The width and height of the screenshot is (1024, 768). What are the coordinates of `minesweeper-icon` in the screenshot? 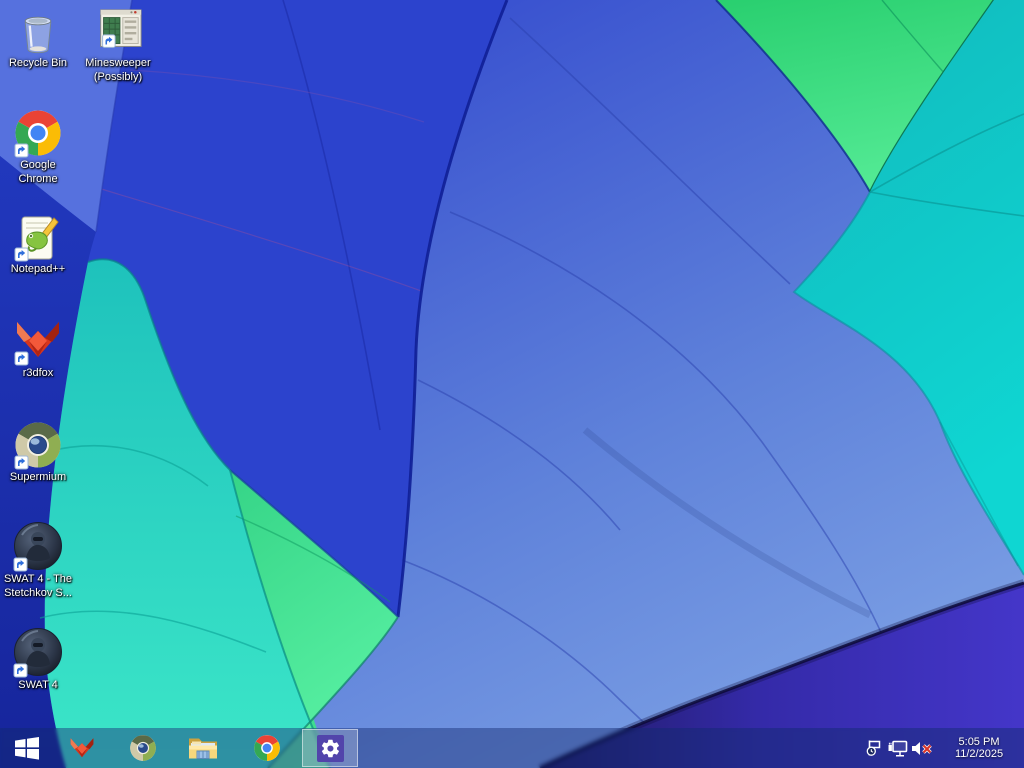 It's located at (121, 28).